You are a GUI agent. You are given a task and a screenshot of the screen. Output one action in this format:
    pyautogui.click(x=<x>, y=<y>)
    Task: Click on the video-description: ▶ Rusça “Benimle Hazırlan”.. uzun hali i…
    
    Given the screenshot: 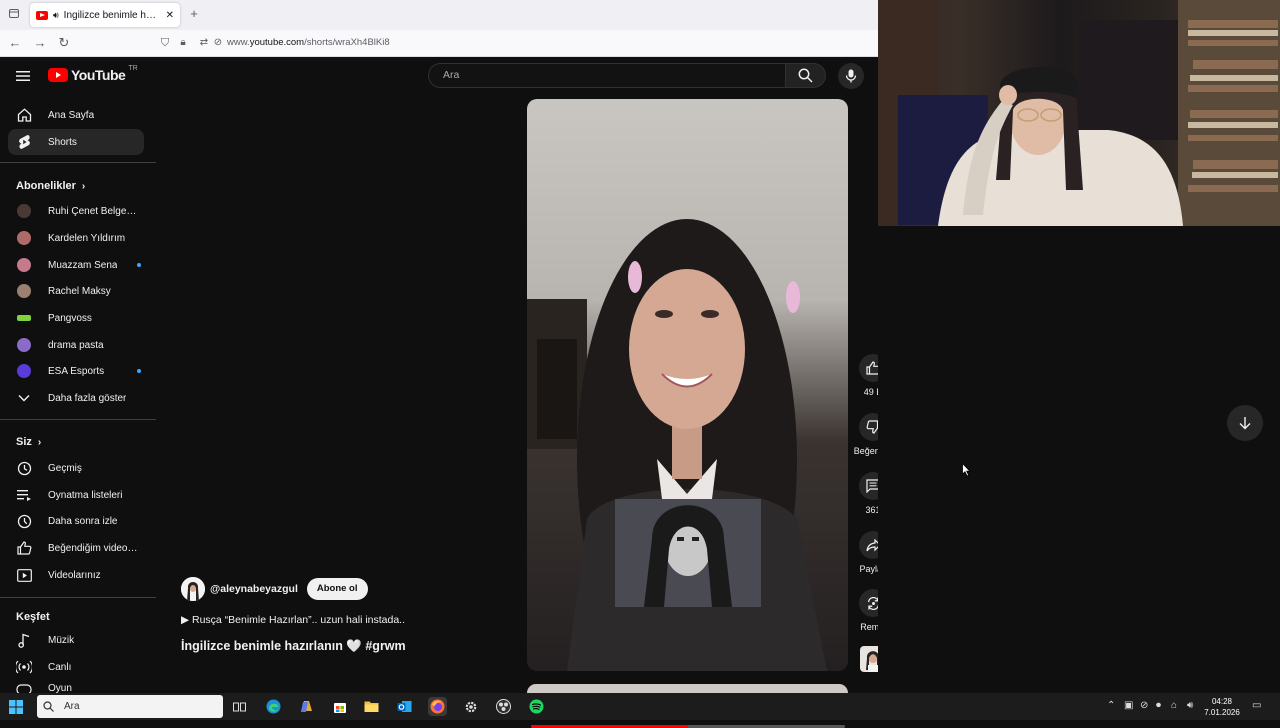 What is the action you would take?
    pyautogui.click(x=293, y=620)
    